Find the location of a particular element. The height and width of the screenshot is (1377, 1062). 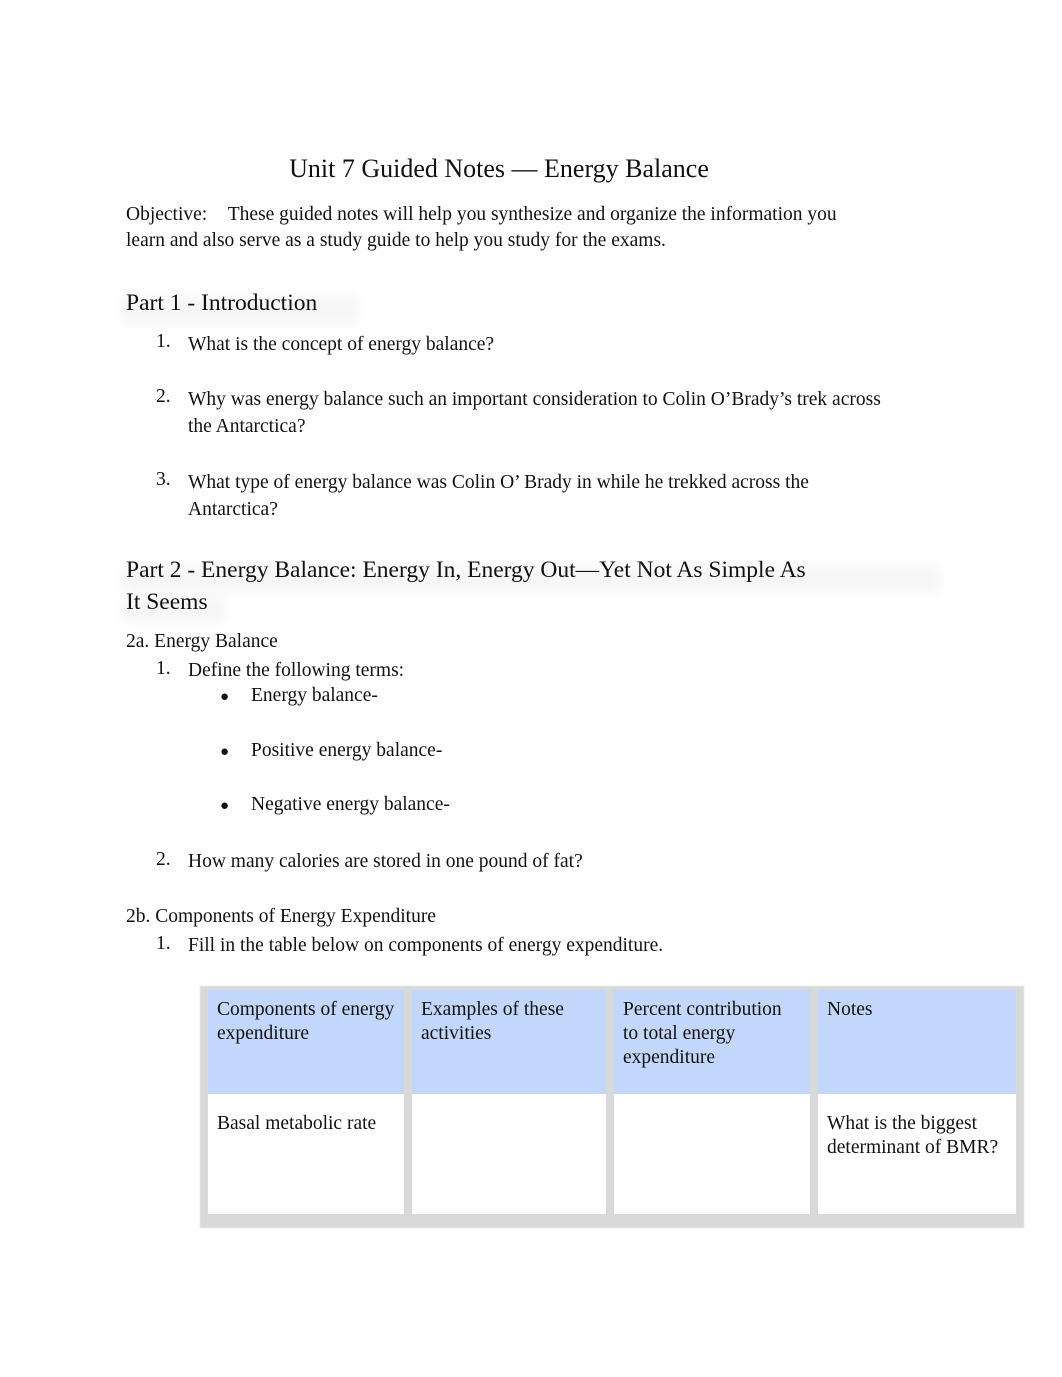

question-number: 3. is located at coordinates (163, 479).